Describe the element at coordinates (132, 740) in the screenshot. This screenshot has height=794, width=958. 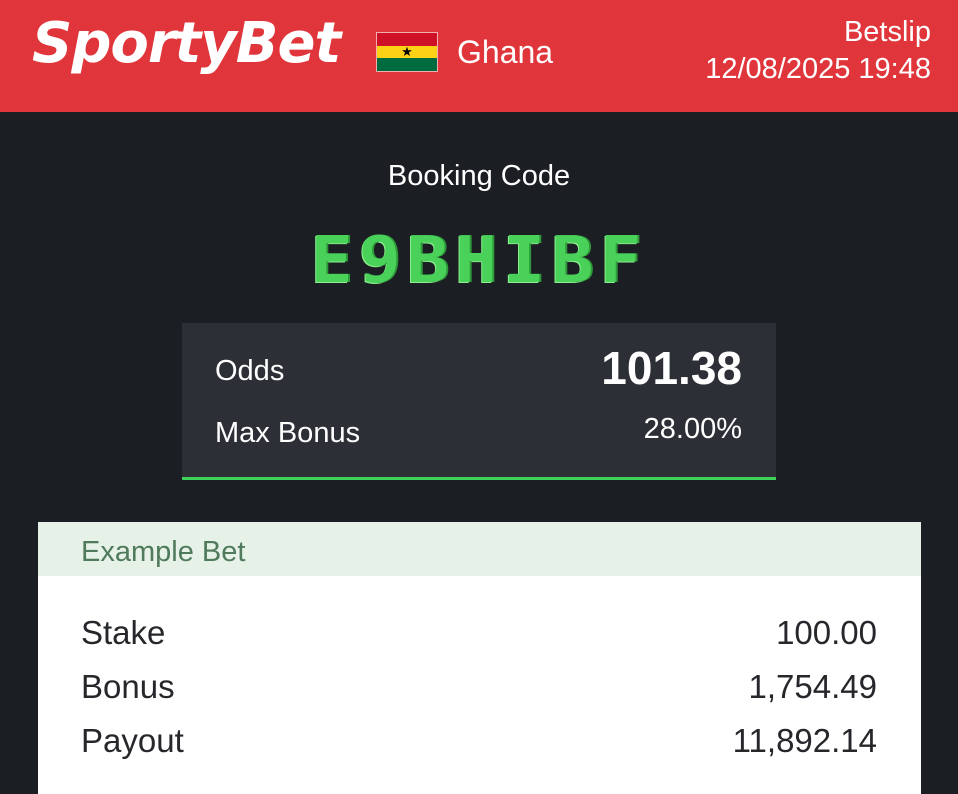
I see `payout-label: Payout` at that location.